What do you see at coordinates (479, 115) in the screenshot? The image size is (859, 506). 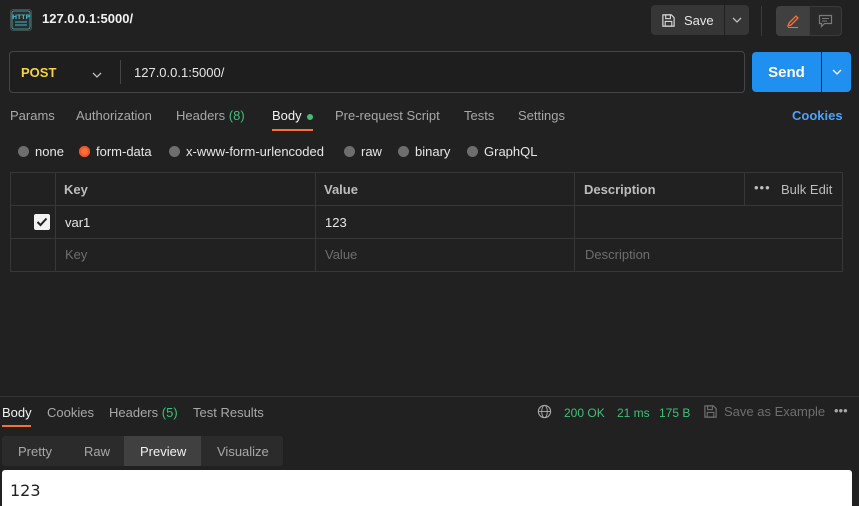 I see `tab-tests: Tests` at bounding box center [479, 115].